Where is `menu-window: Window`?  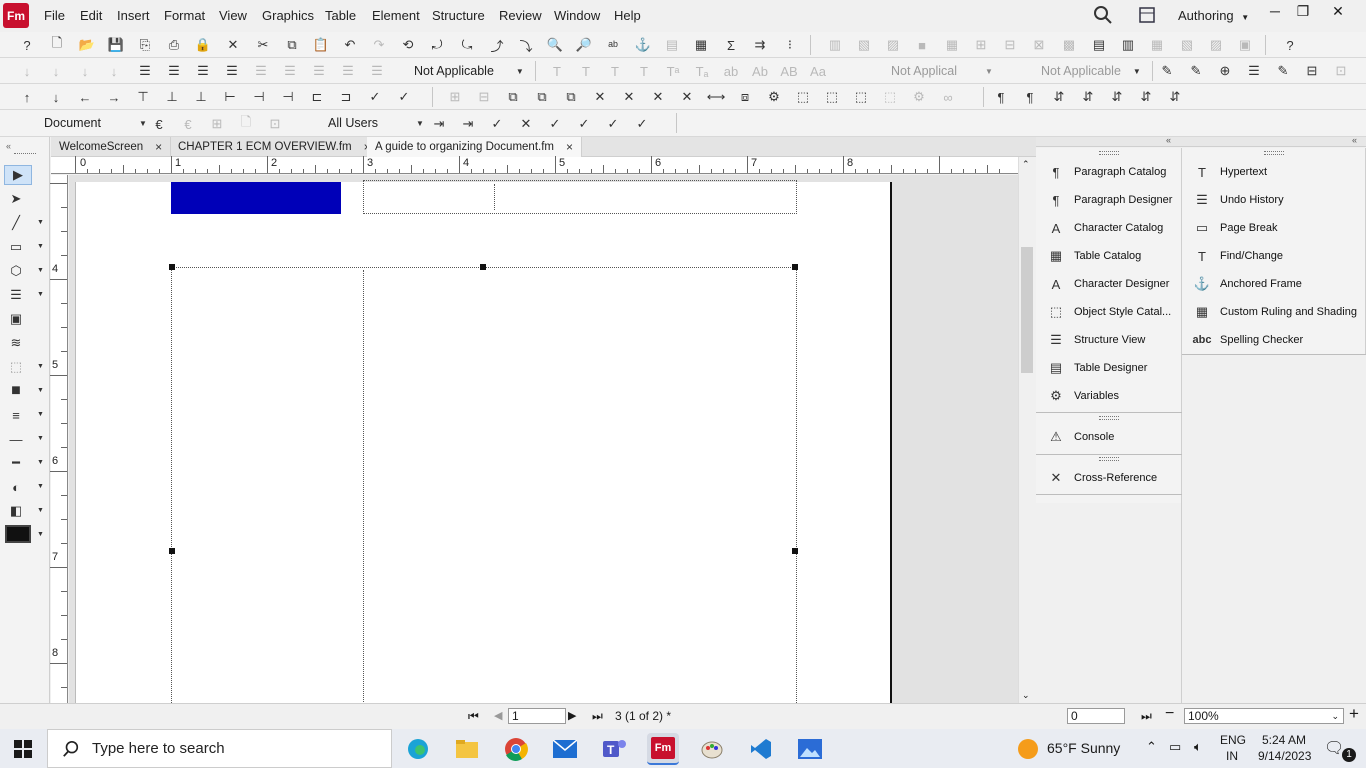 menu-window: Window is located at coordinates (577, 15).